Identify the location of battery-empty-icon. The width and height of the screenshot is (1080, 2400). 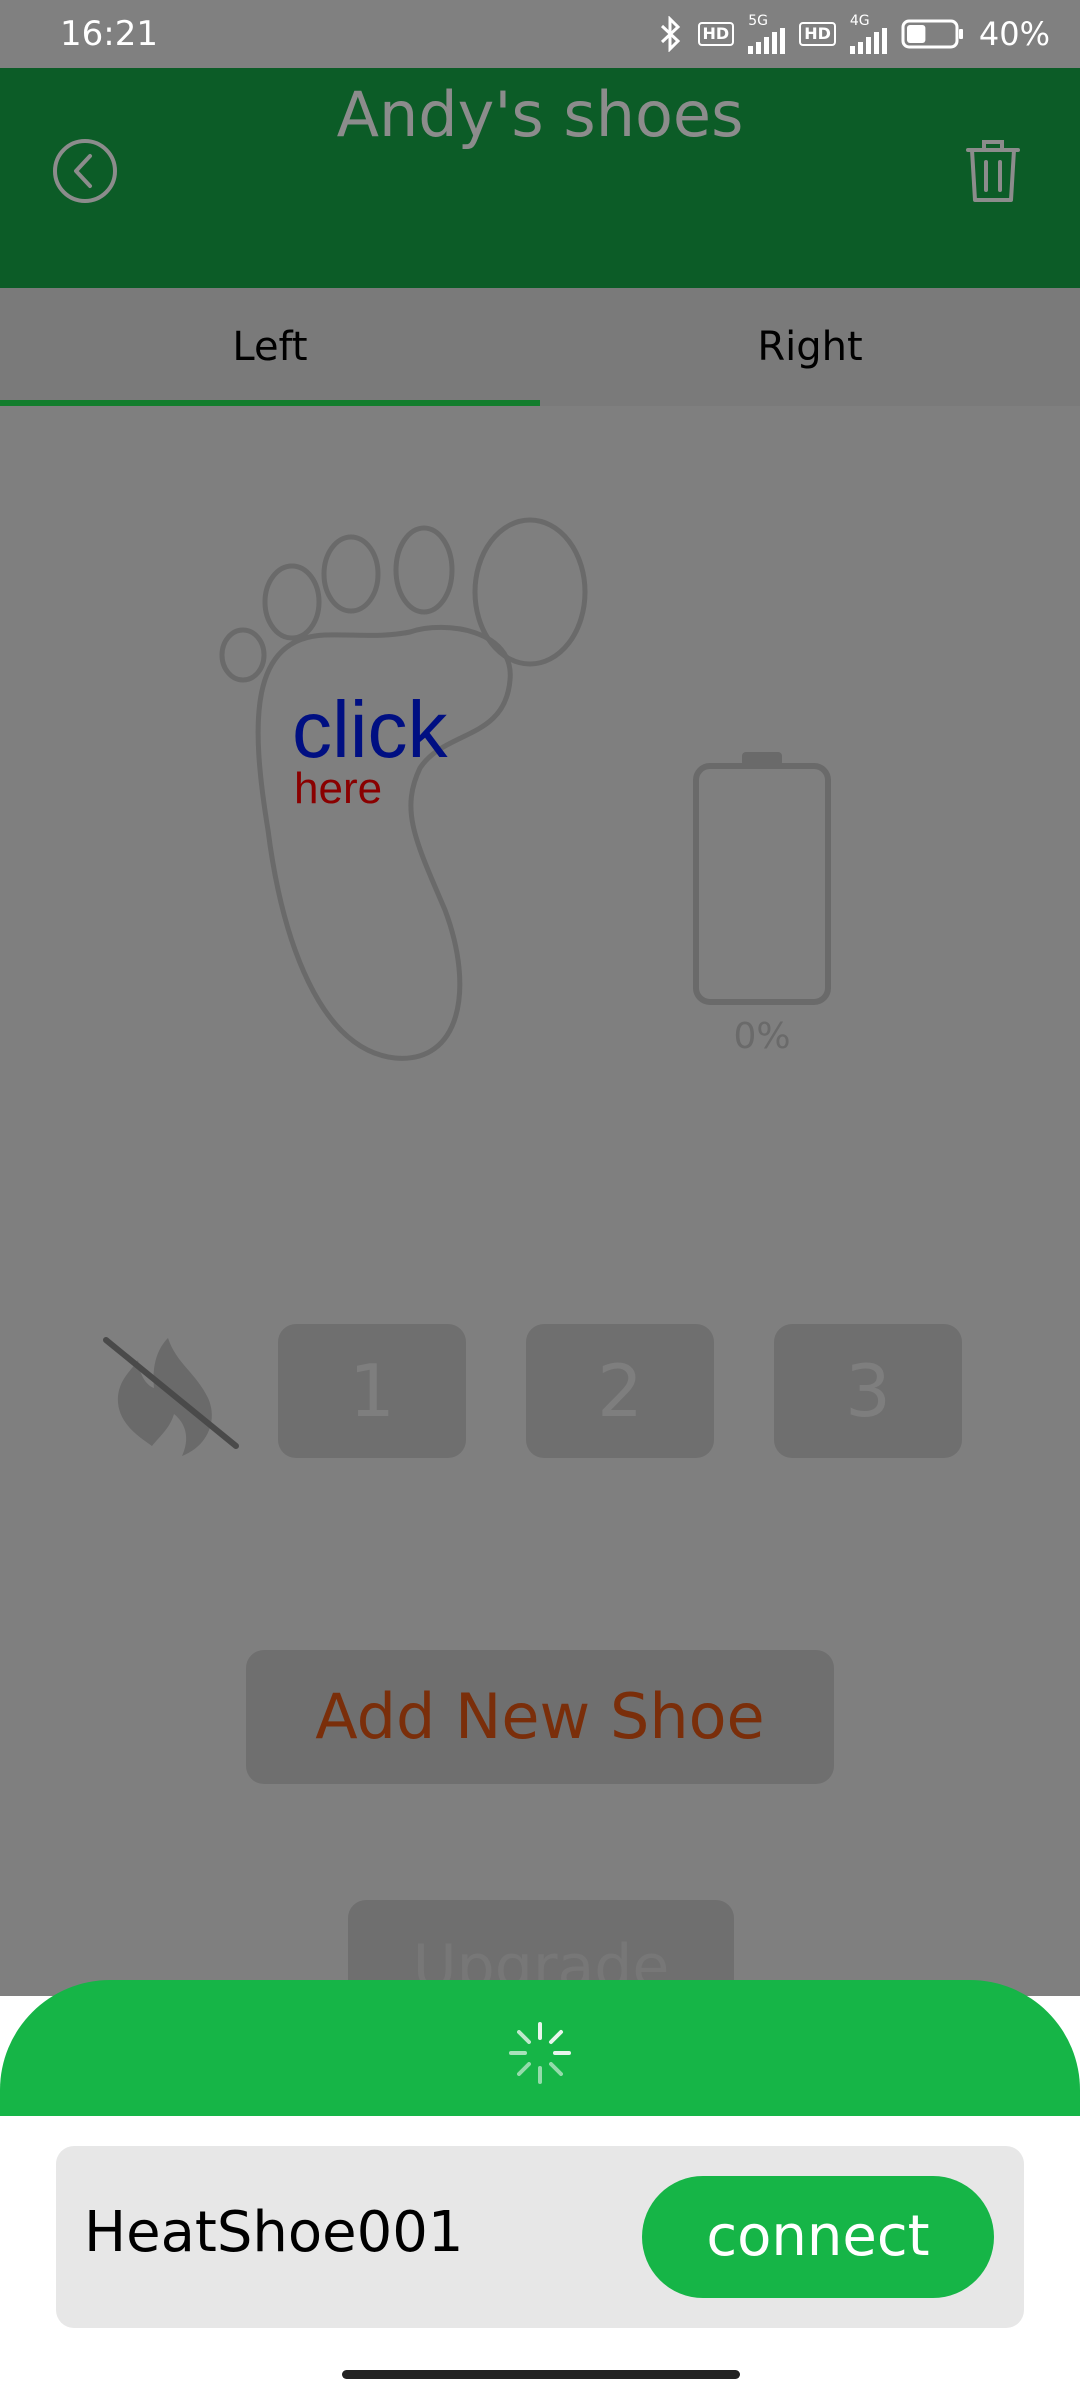
(762, 878).